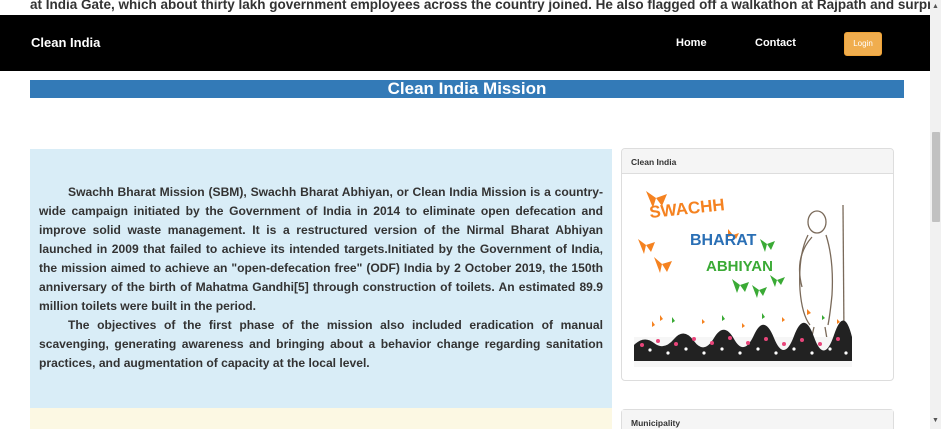 The width and height of the screenshot is (941, 429). I want to click on swachh-bharat-logo-image: SWACHH BHARAT ABHIYAN, so click(743, 279).